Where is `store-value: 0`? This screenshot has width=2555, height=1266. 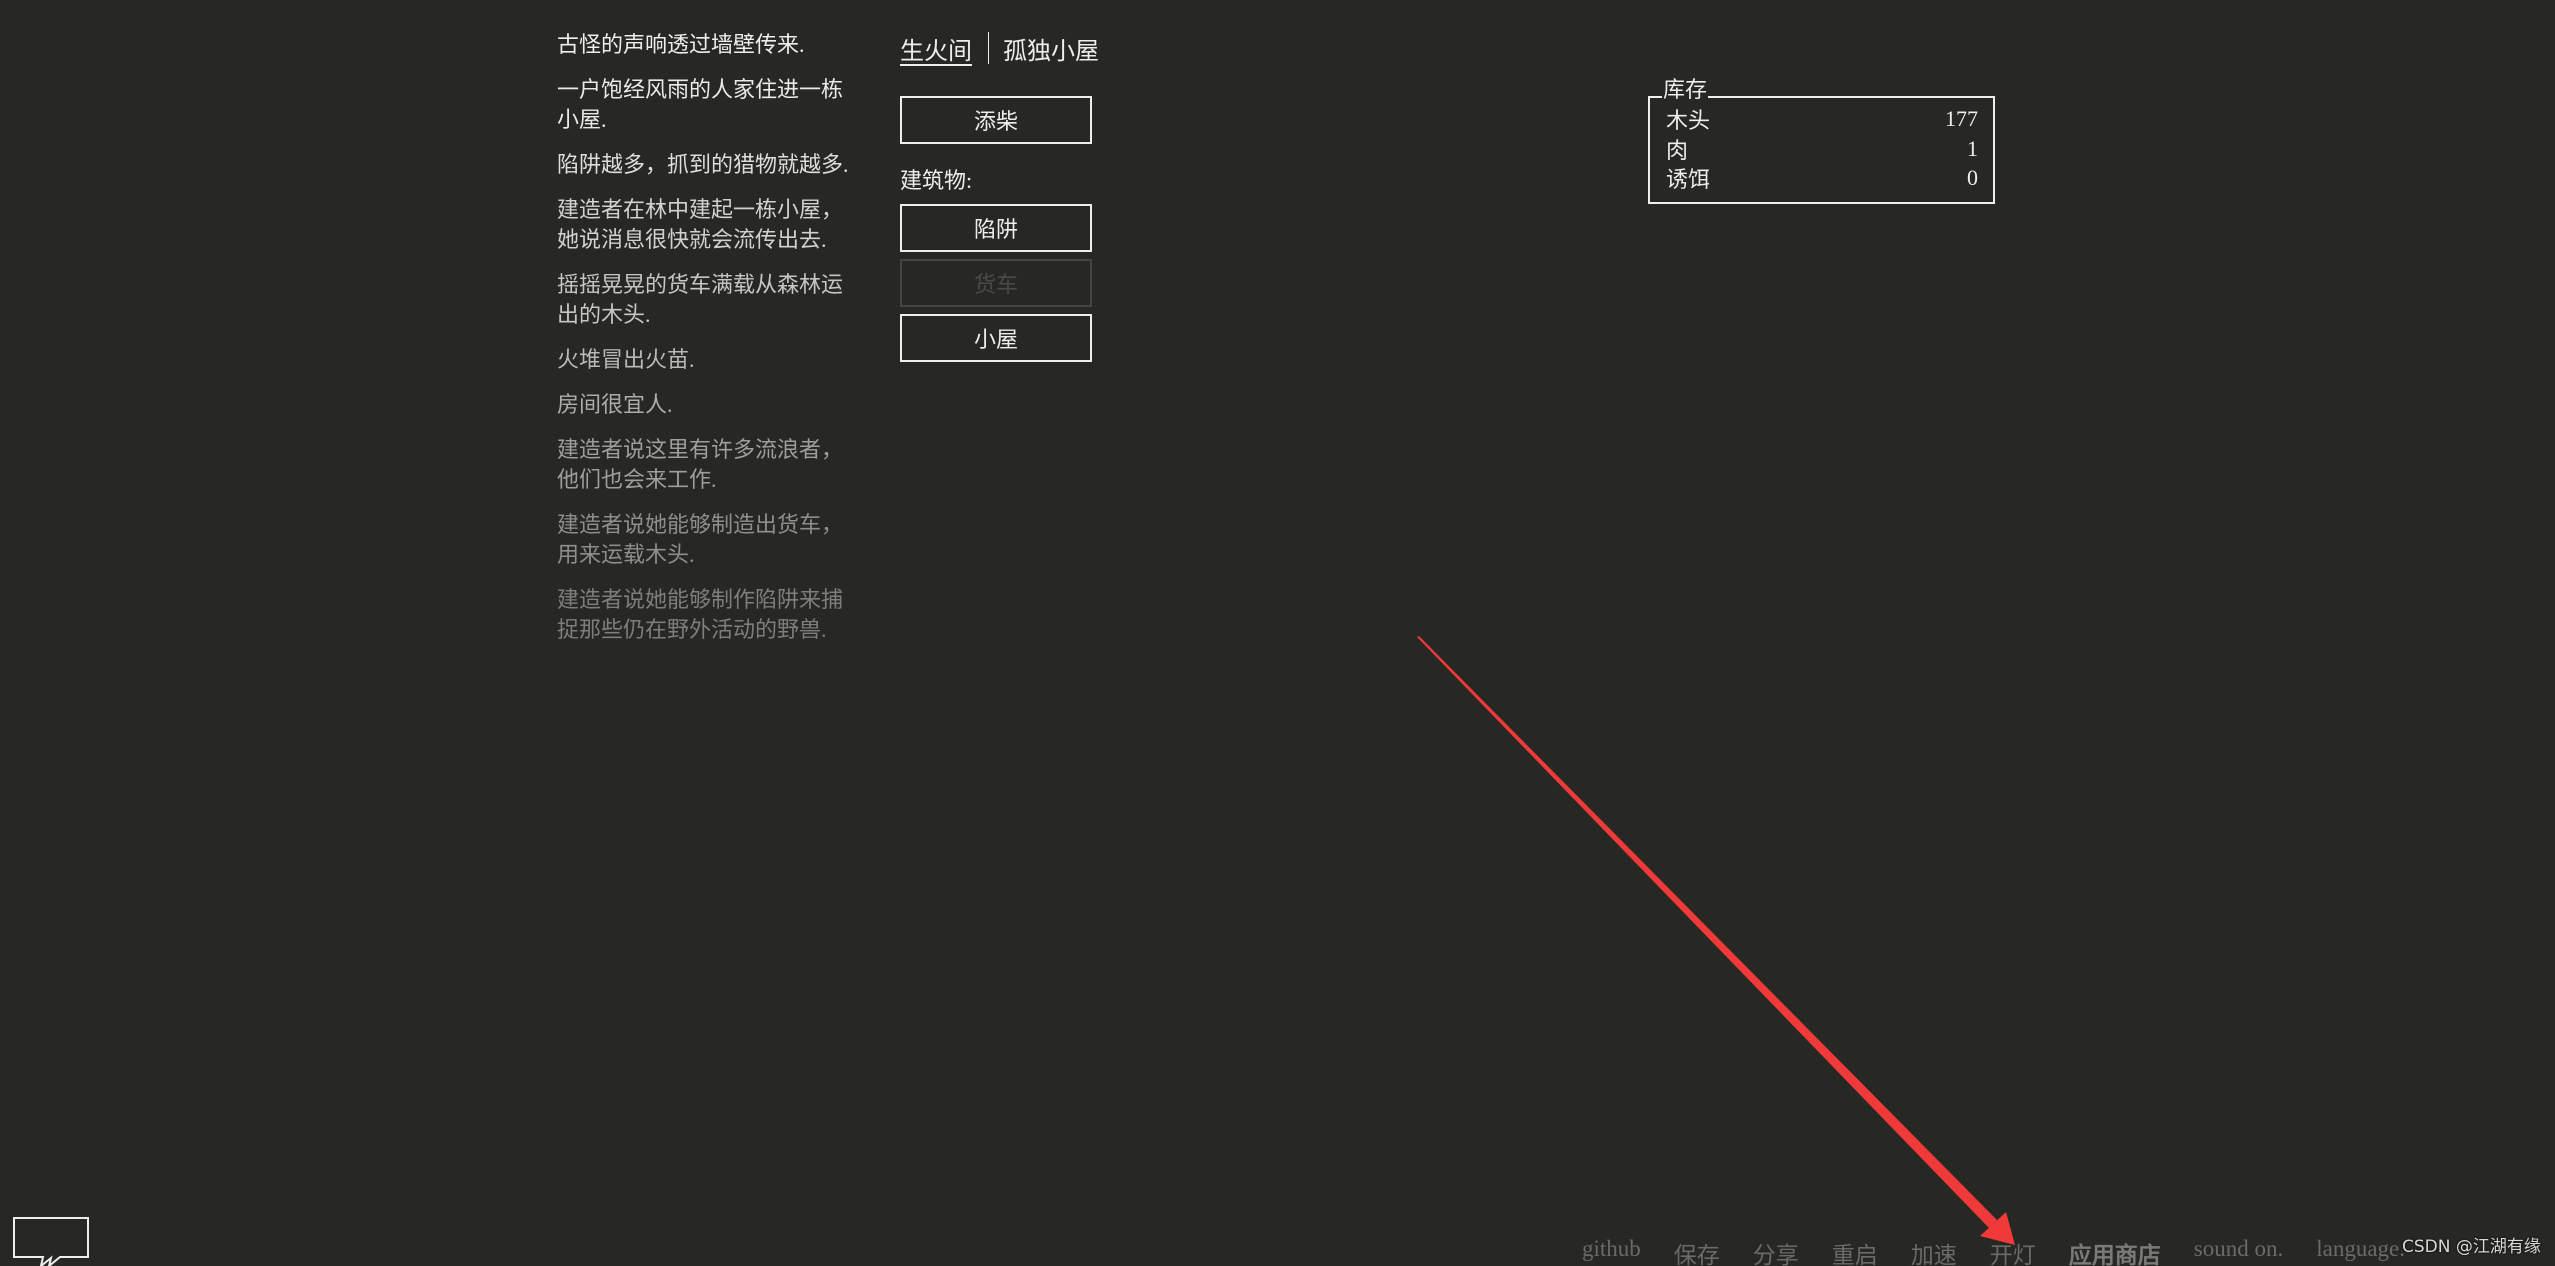
store-value: 0 is located at coordinates (1972, 177).